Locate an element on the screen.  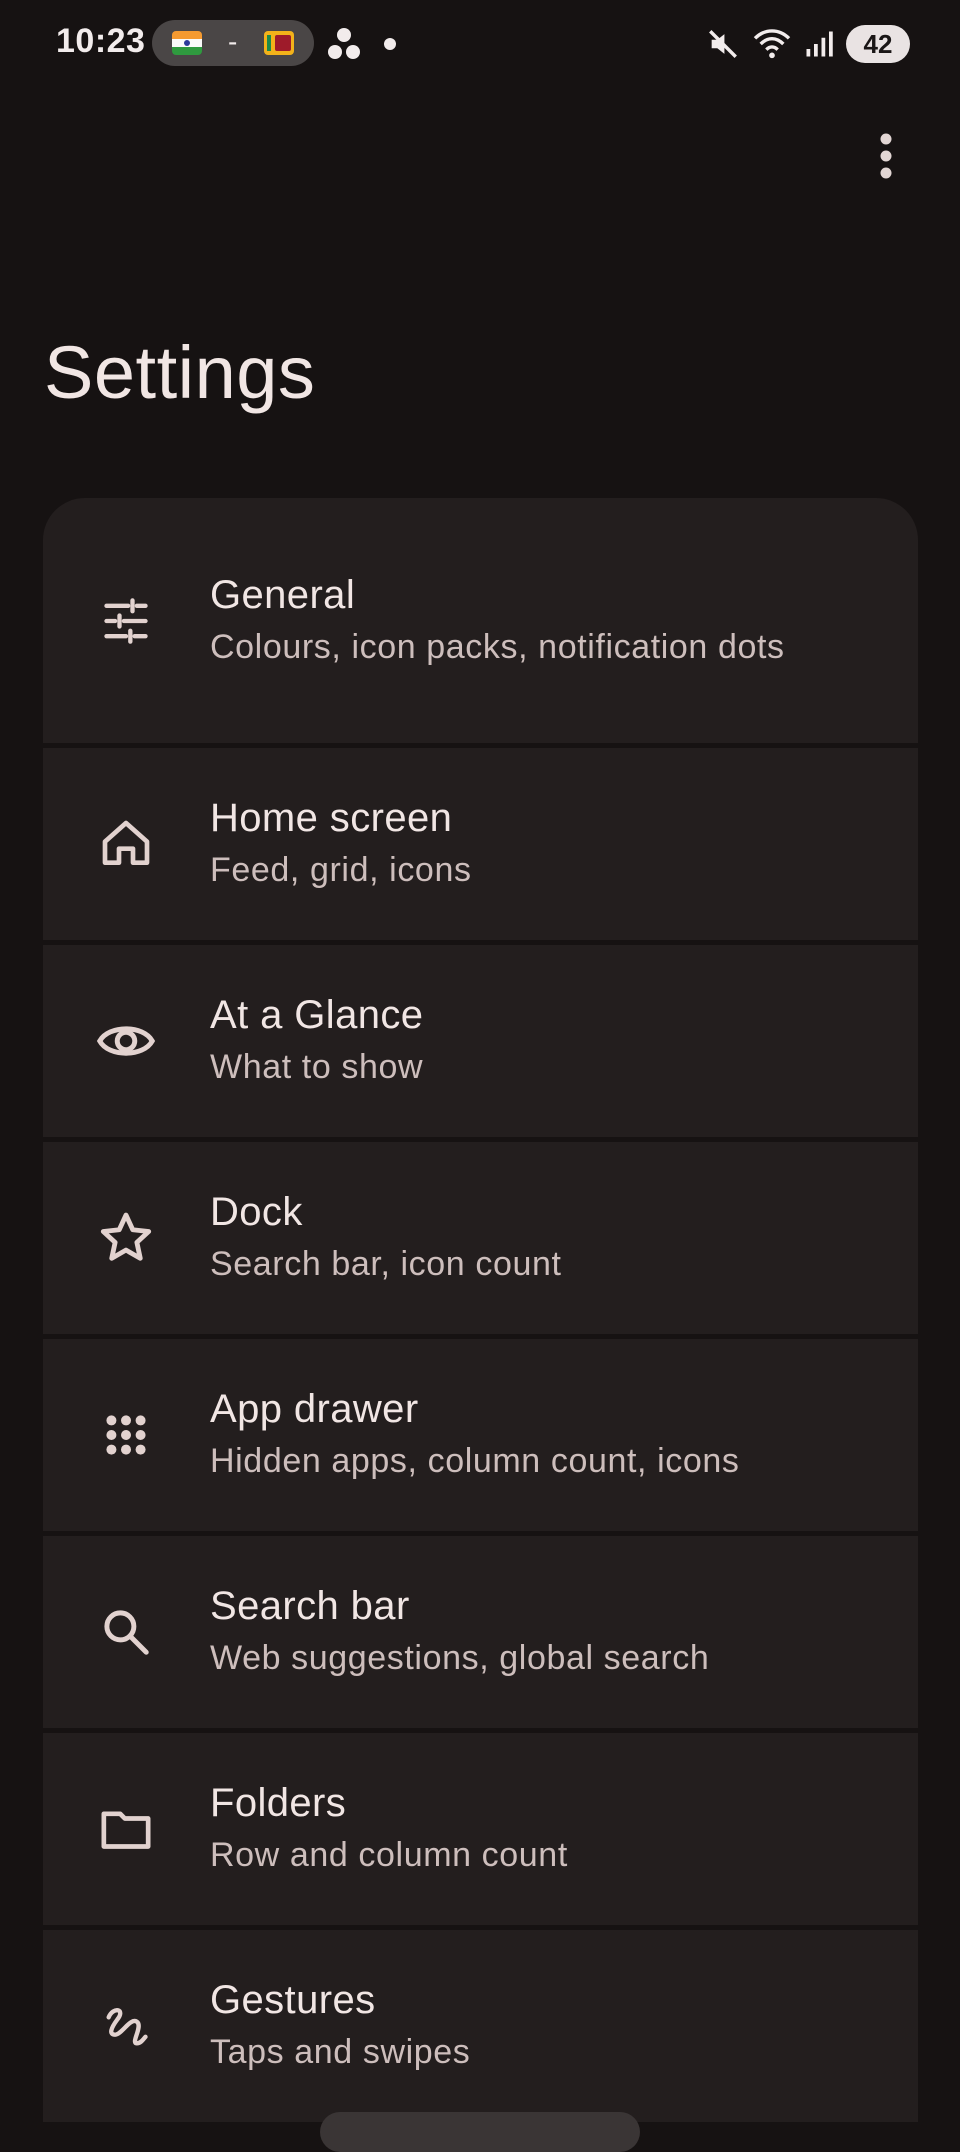
folder-icon is located at coordinates (126, 1829).